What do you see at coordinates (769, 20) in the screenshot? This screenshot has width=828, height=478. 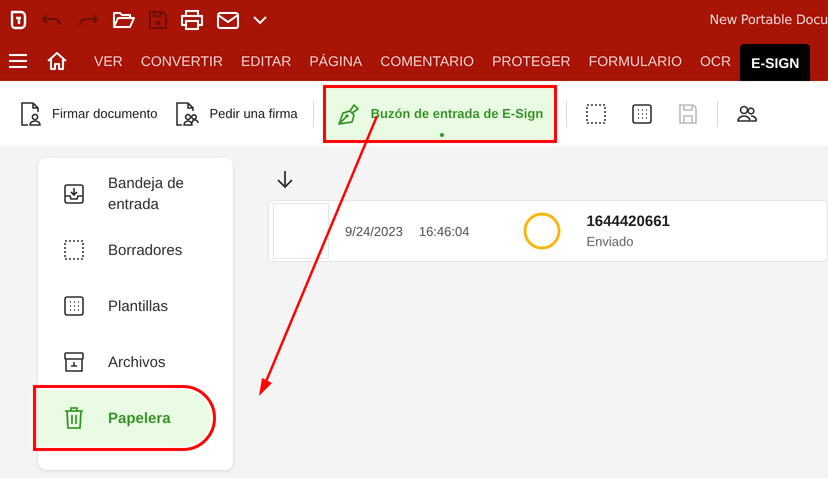 I see `window-title: New Portable Docu` at bounding box center [769, 20].